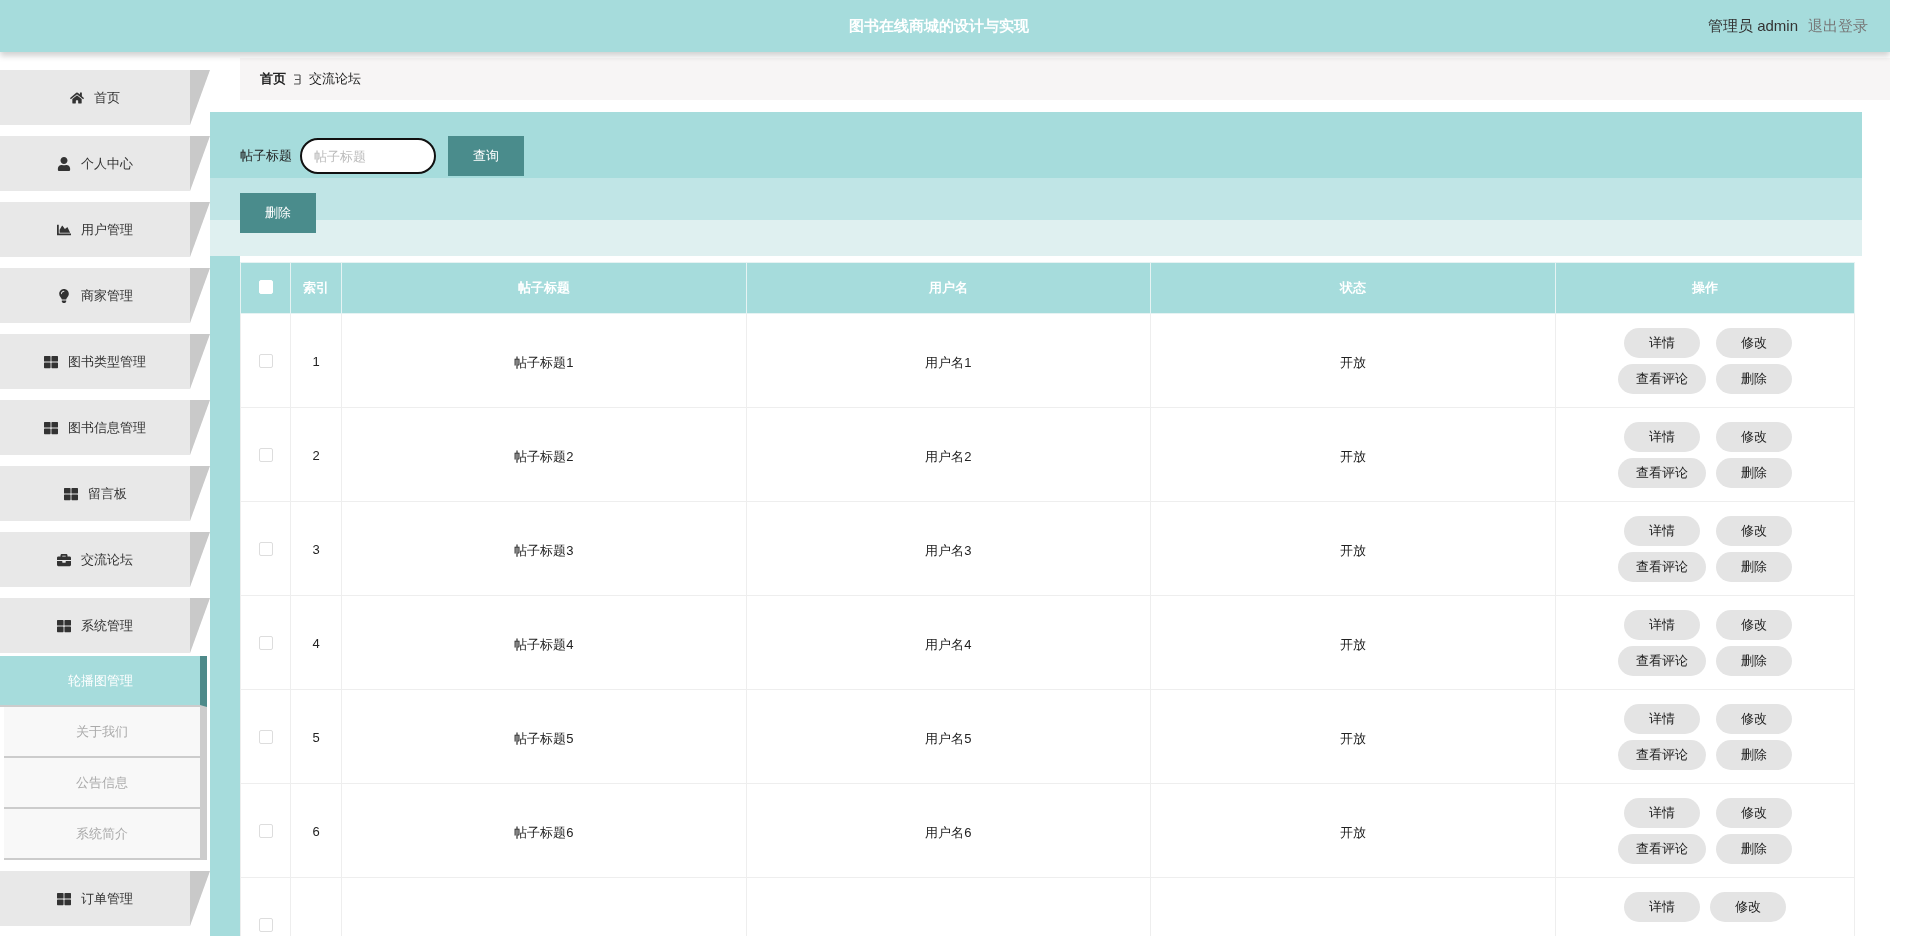 The height and width of the screenshot is (936, 1918). What do you see at coordinates (107, 898) in the screenshot?
I see `sidebar-item-label: 订单管理` at bounding box center [107, 898].